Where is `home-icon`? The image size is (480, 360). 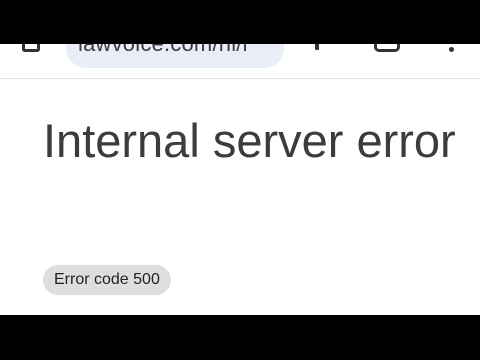 home-icon is located at coordinates (31, 48).